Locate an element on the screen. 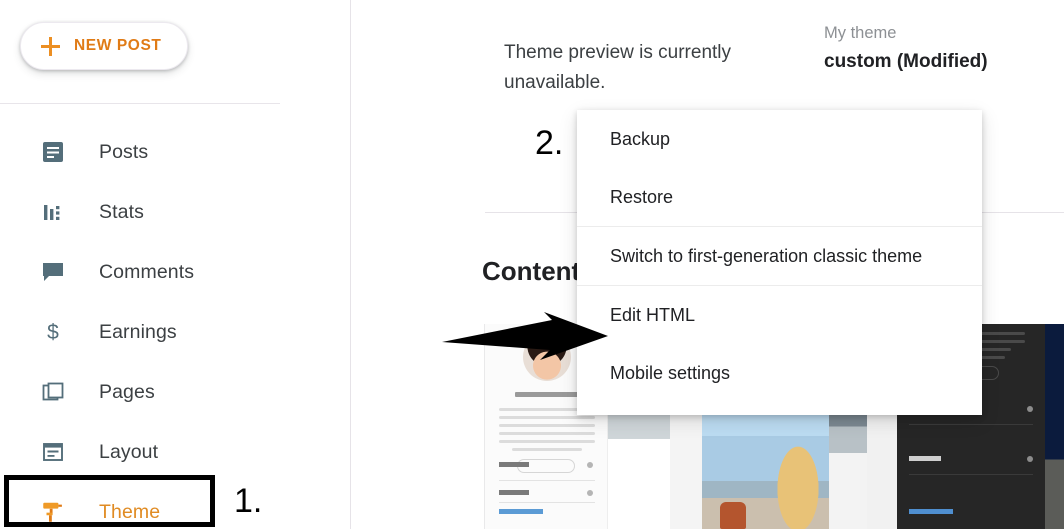 The image size is (1064, 529). sidebar-item-label: Pages is located at coordinates (127, 391).